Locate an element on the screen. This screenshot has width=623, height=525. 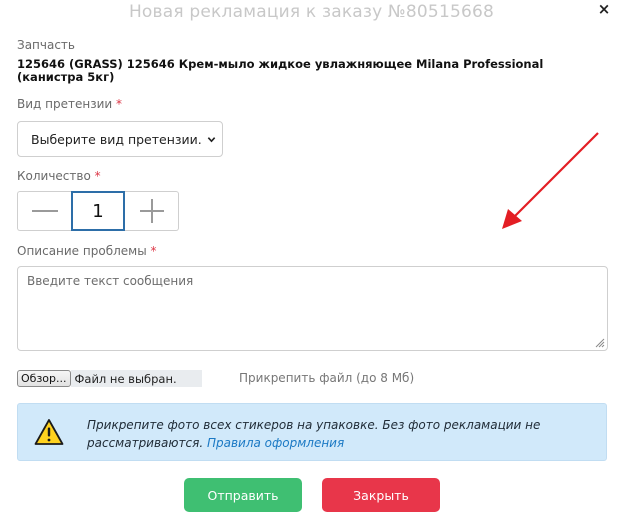
minus-icon is located at coordinates (44, 211).